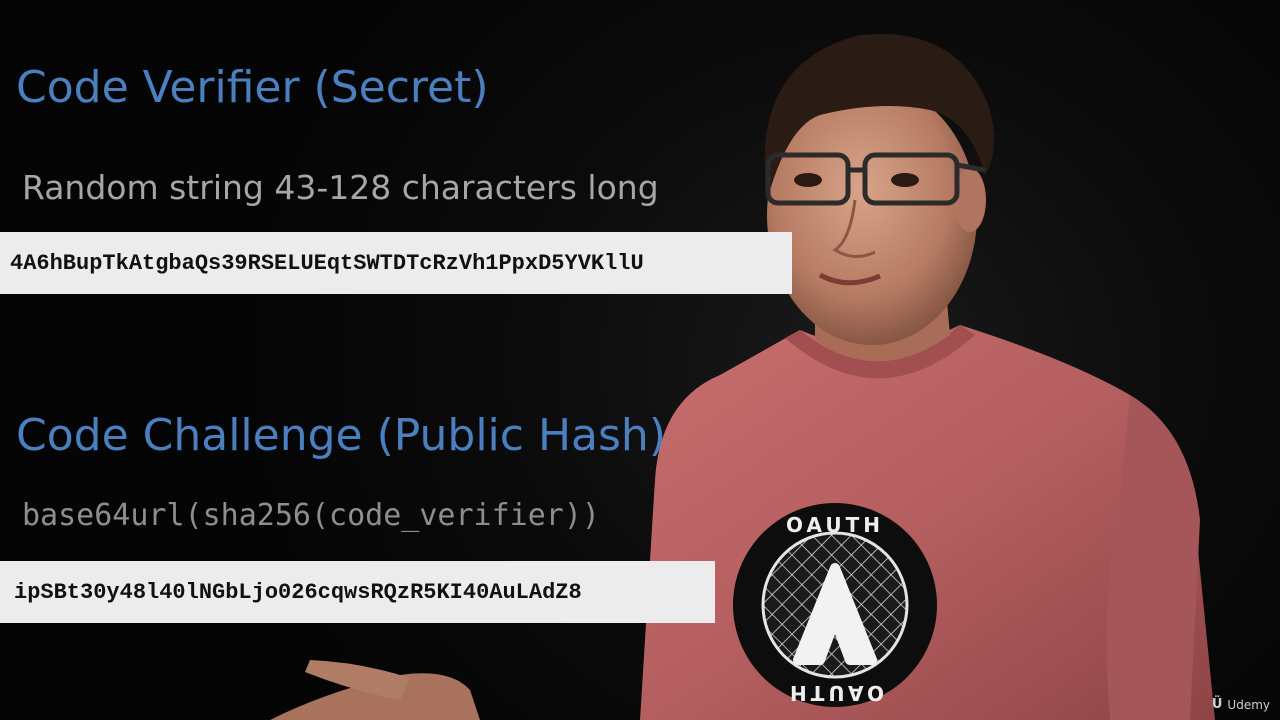 The height and width of the screenshot is (720, 1280). I want to click on code-challenge-formula: base64url(sha256(code_verifier)), so click(311, 515).